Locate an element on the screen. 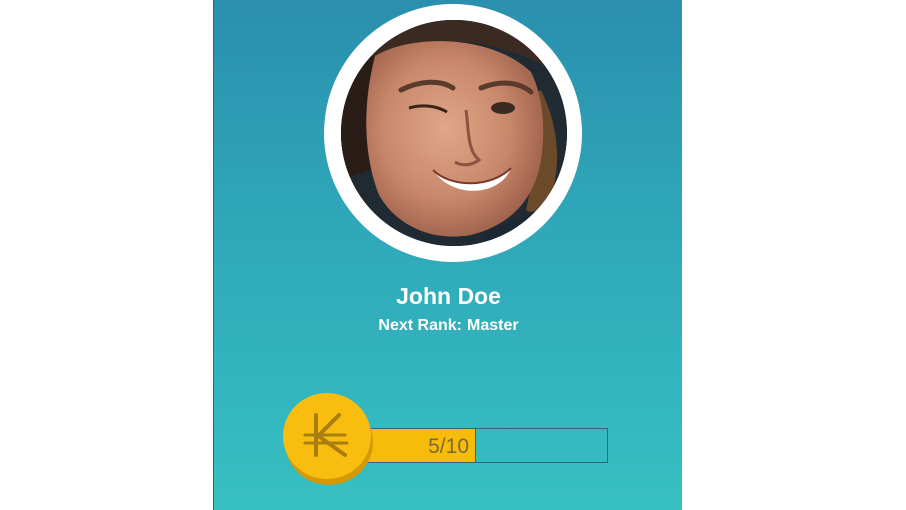 This screenshot has height=510, width=906. avatar-ring is located at coordinates (453, 133).